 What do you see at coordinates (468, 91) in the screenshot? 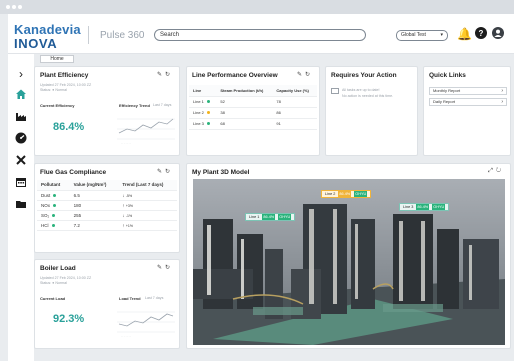
I see `quick-link-monthly-report: Monthly Report ›` at bounding box center [468, 91].